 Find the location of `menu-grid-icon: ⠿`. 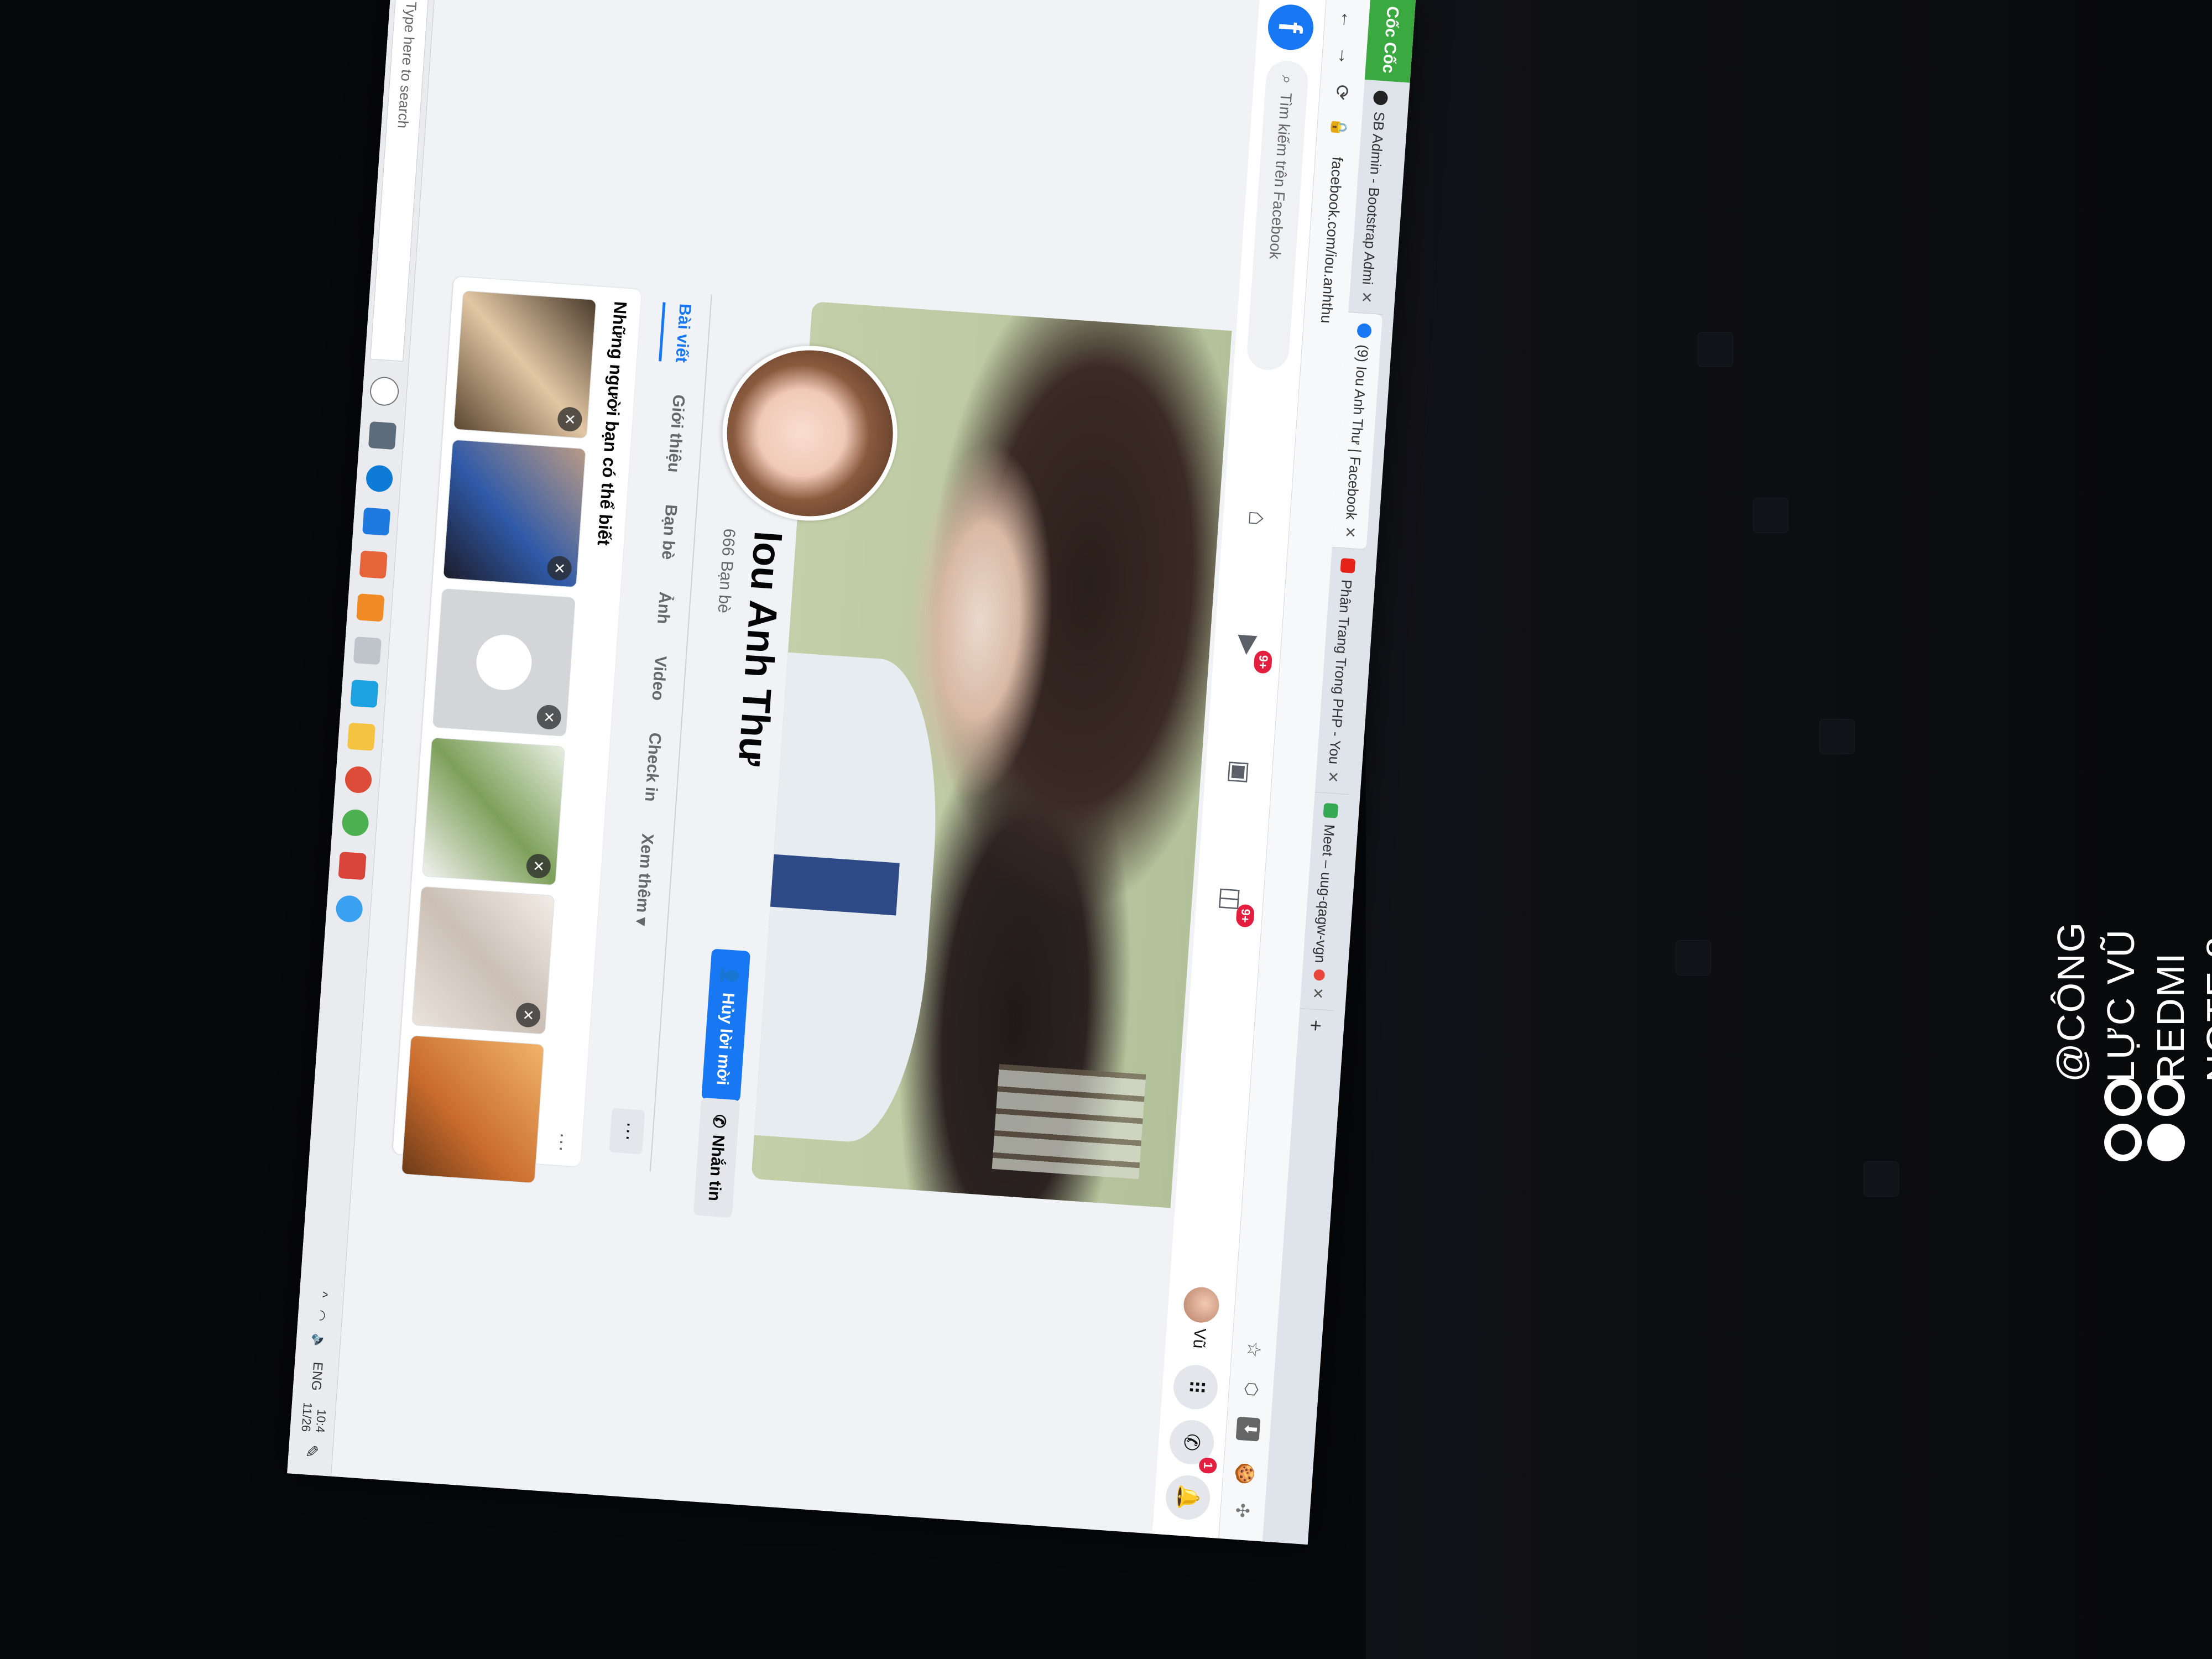

menu-grid-icon: ⠿ is located at coordinates (1196, 1387).